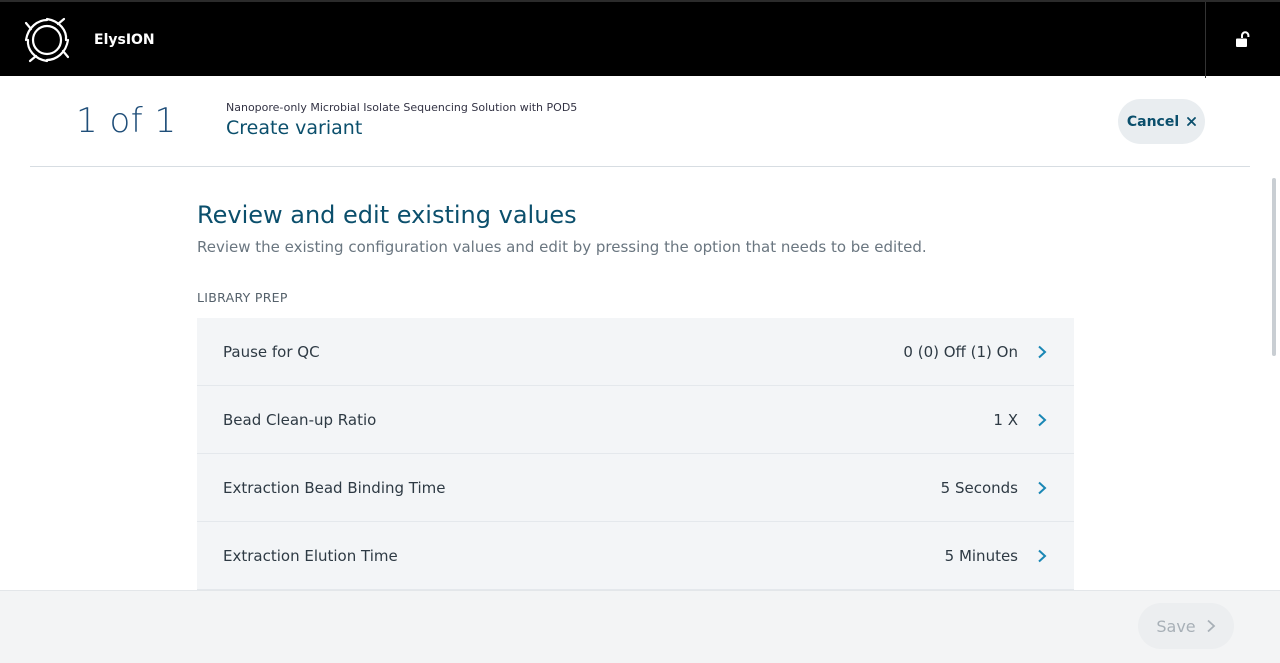  What do you see at coordinates (300, 419) in the screenshot?
I see `setting-label: Bead Clean-up Ratio` at bounding box center [300, 419].